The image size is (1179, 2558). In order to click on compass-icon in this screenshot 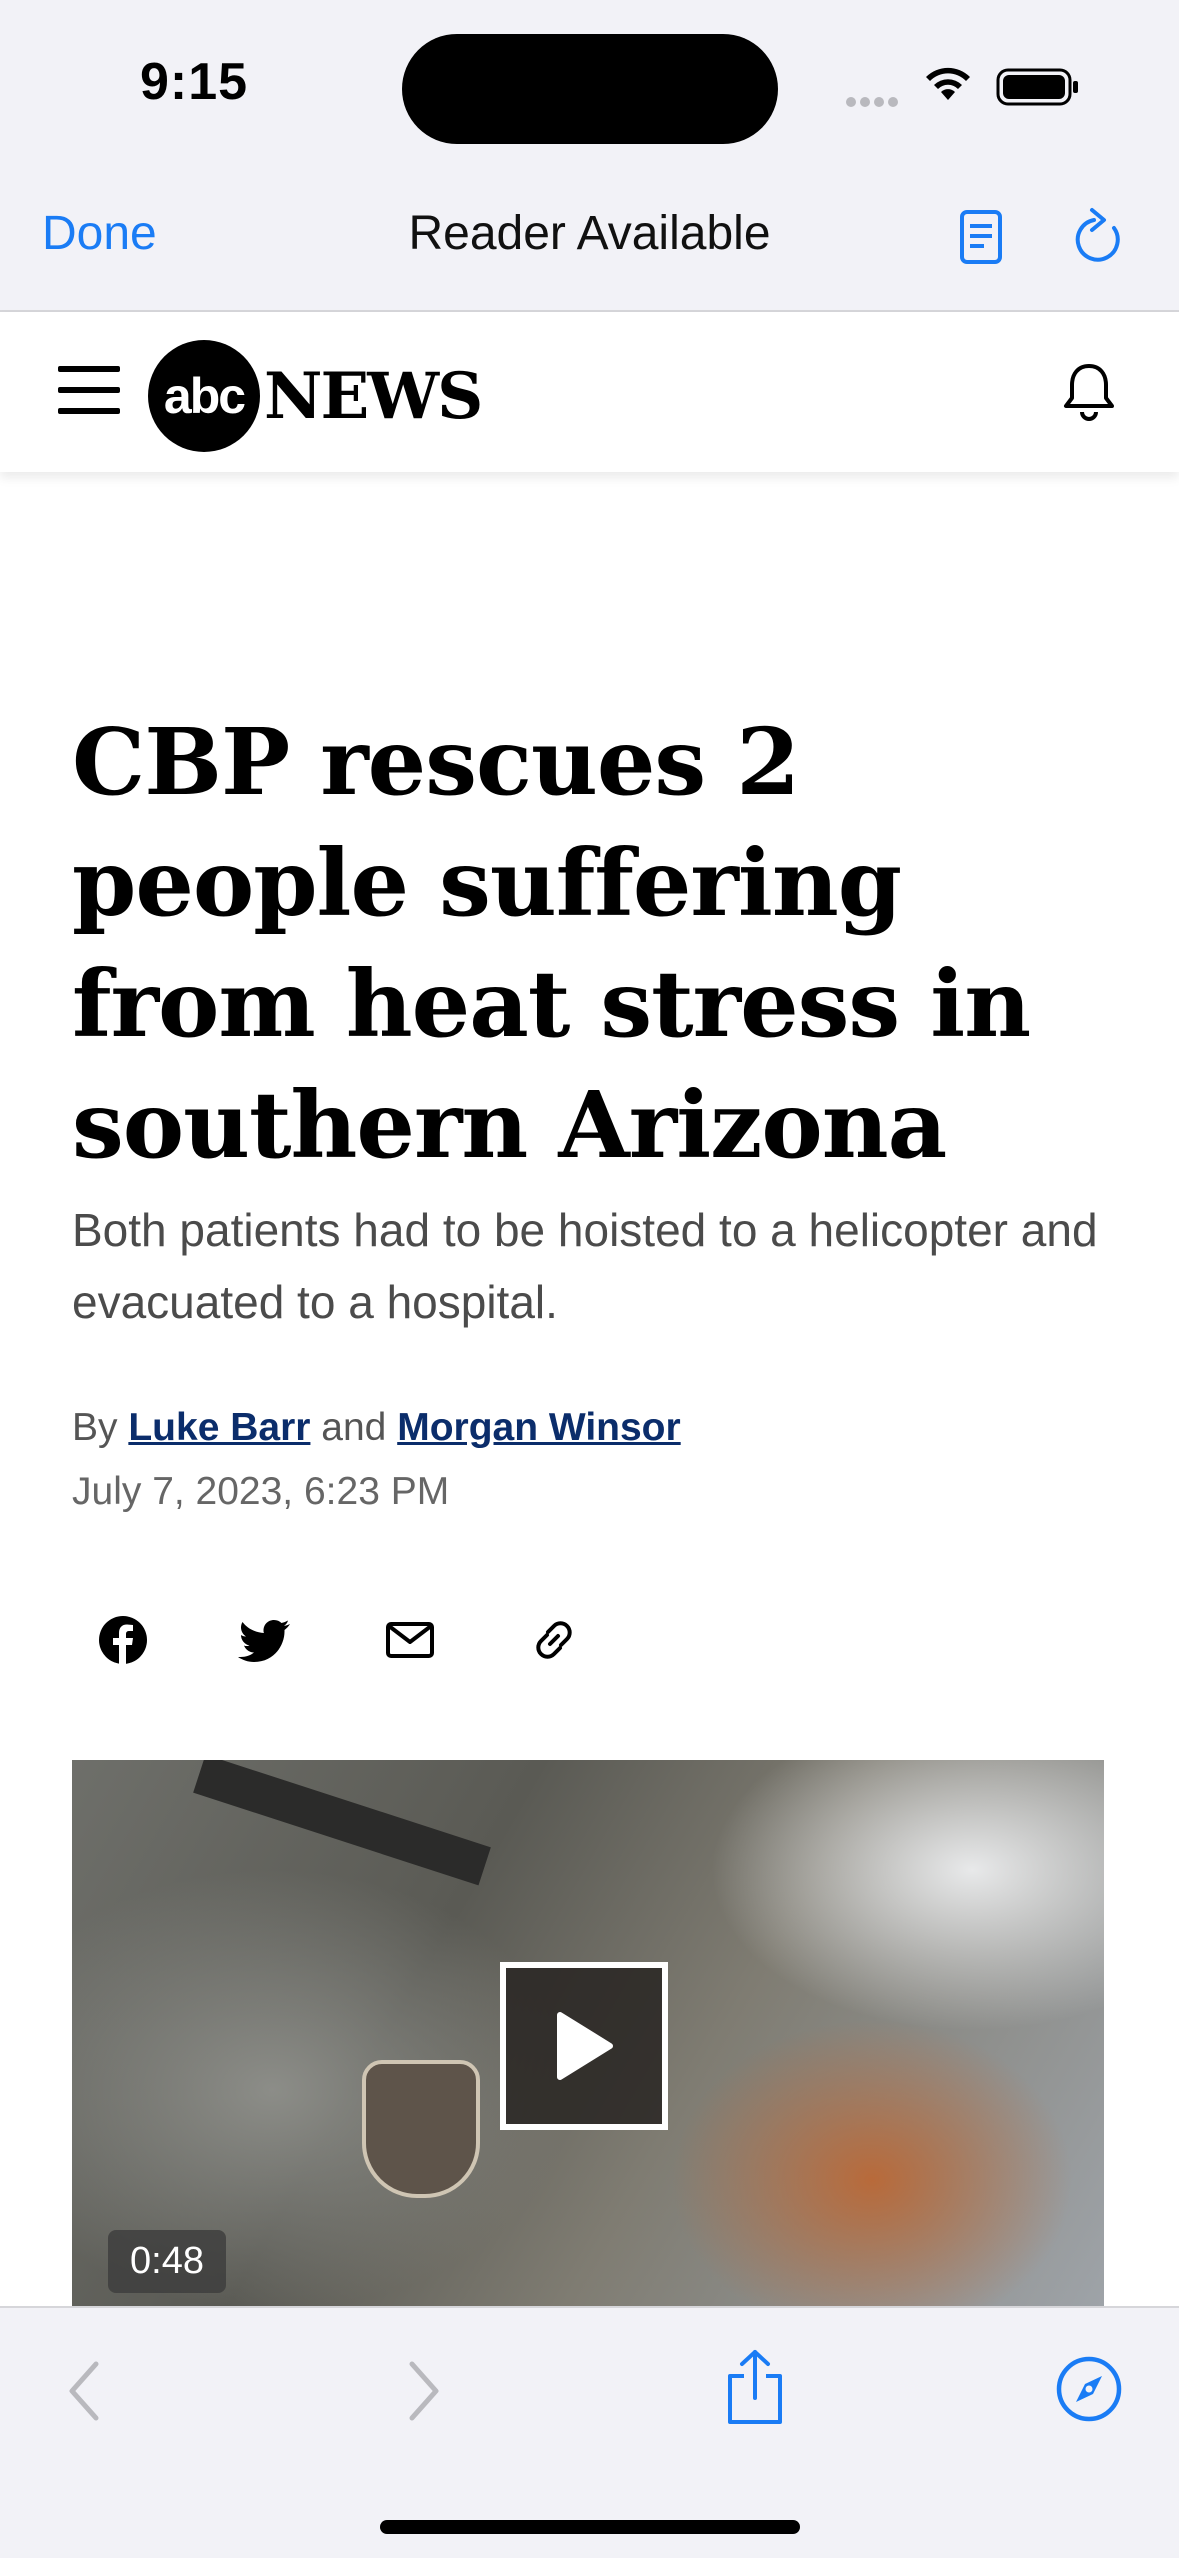, I will do `click(1089, 2389)`.